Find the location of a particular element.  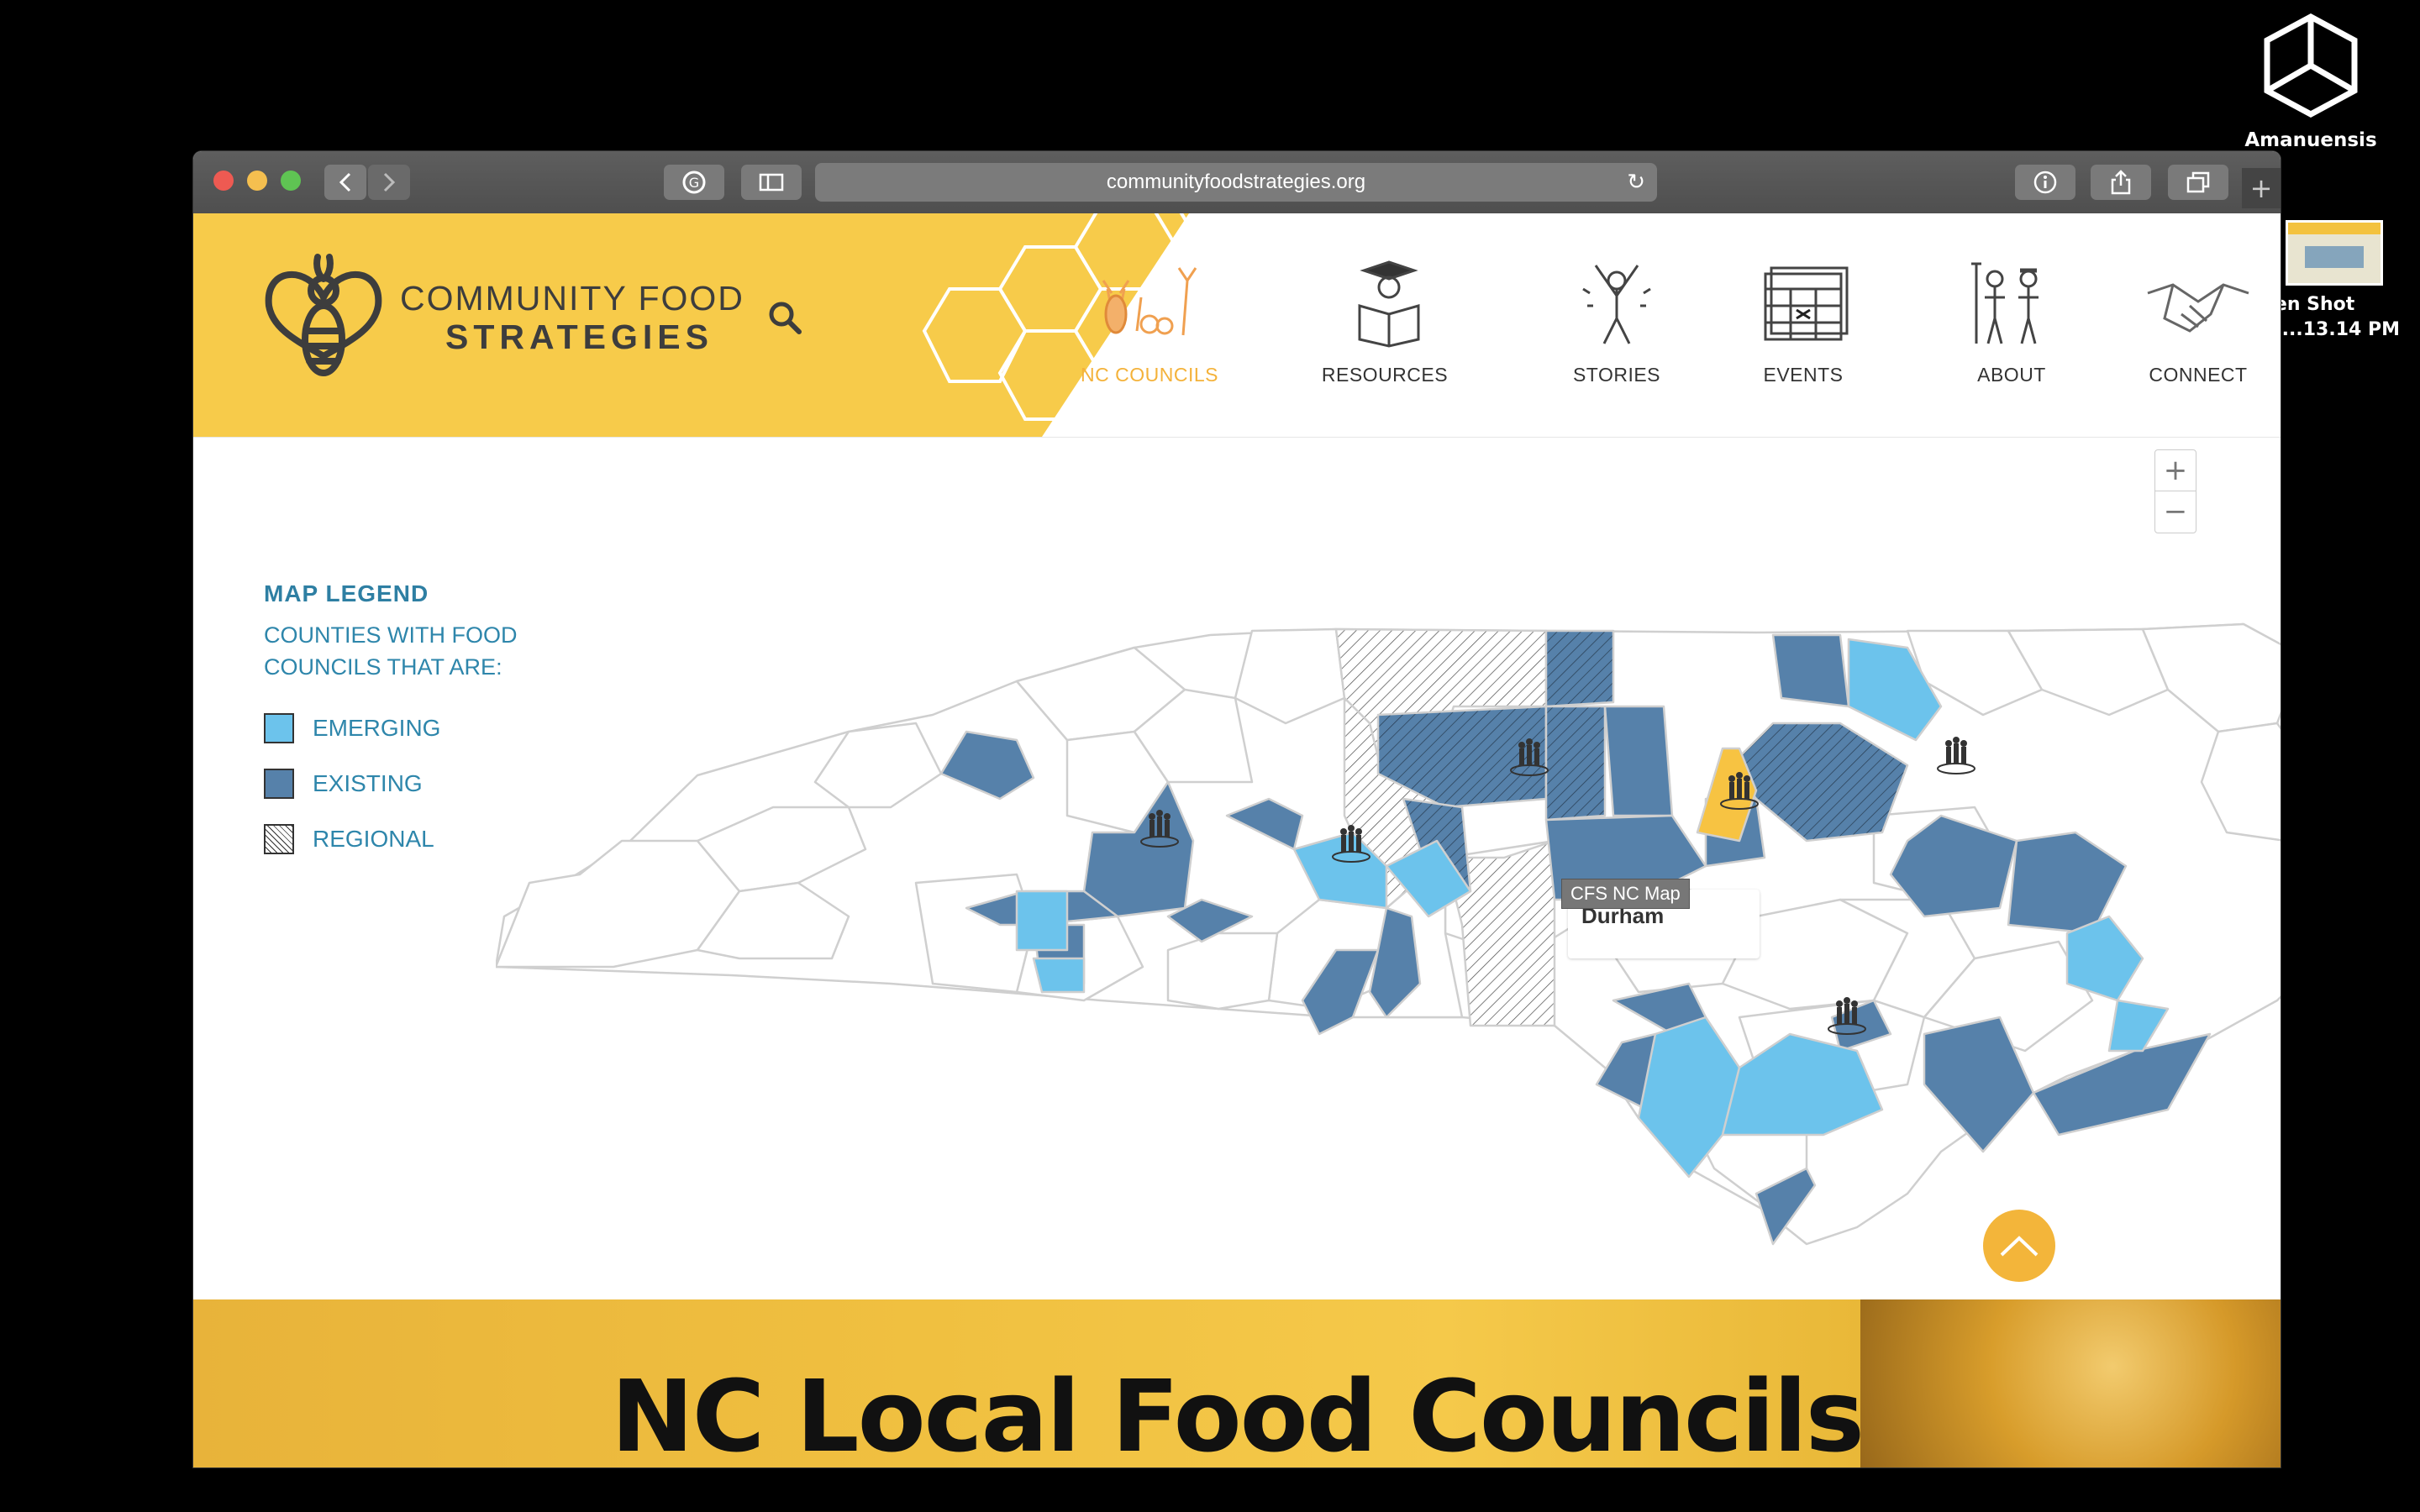

scroll-to-top-button is located at coordinates (2019, 1246).